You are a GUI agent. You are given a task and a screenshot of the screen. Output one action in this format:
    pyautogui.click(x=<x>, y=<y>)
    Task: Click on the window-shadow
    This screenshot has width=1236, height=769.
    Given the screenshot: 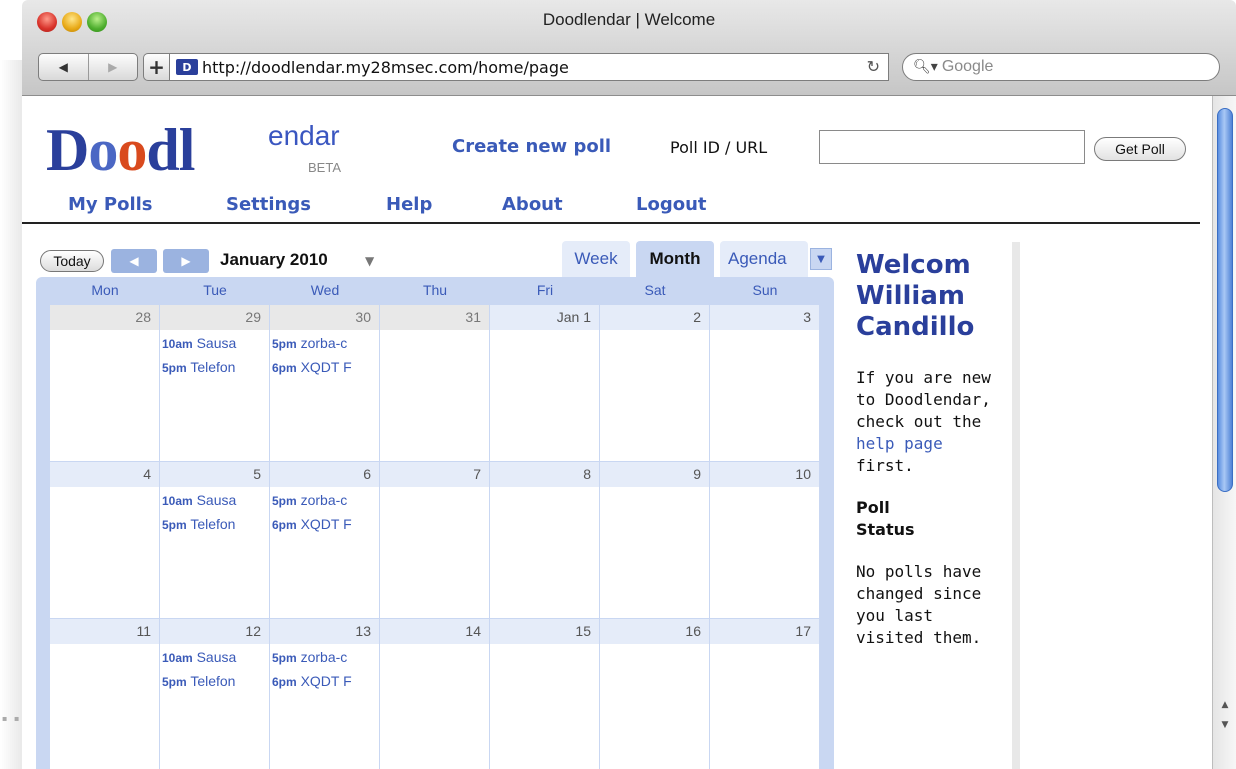 What is the action you would take?
    pyautogui.click(x=11, y=414)
    